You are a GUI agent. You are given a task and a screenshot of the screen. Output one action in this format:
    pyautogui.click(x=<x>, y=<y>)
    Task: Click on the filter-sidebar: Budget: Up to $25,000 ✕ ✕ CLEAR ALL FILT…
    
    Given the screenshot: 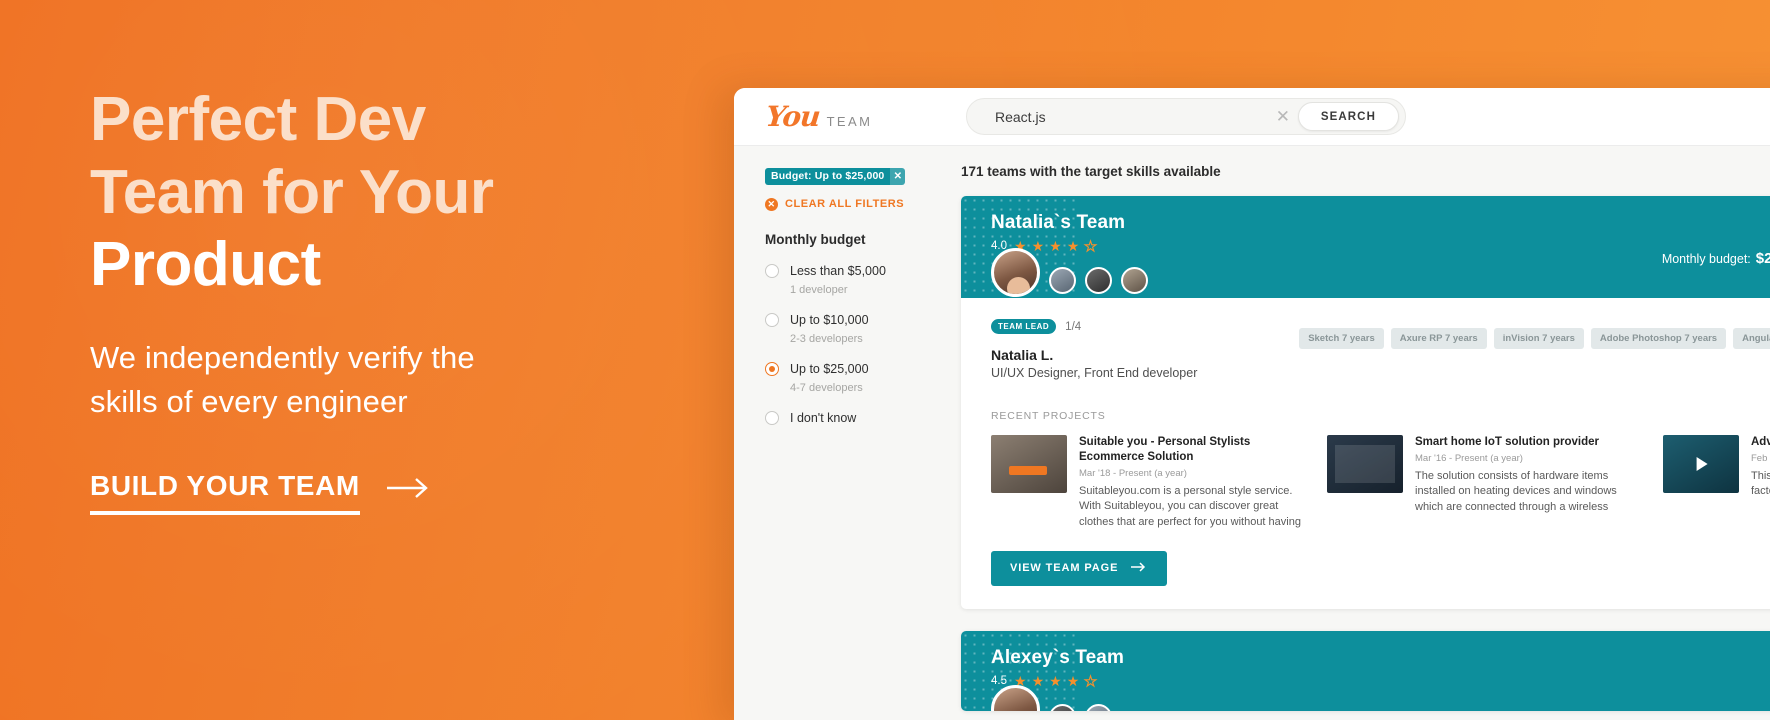 What is the action you would take?
    pyautogui.click(x=836, y=433)
    